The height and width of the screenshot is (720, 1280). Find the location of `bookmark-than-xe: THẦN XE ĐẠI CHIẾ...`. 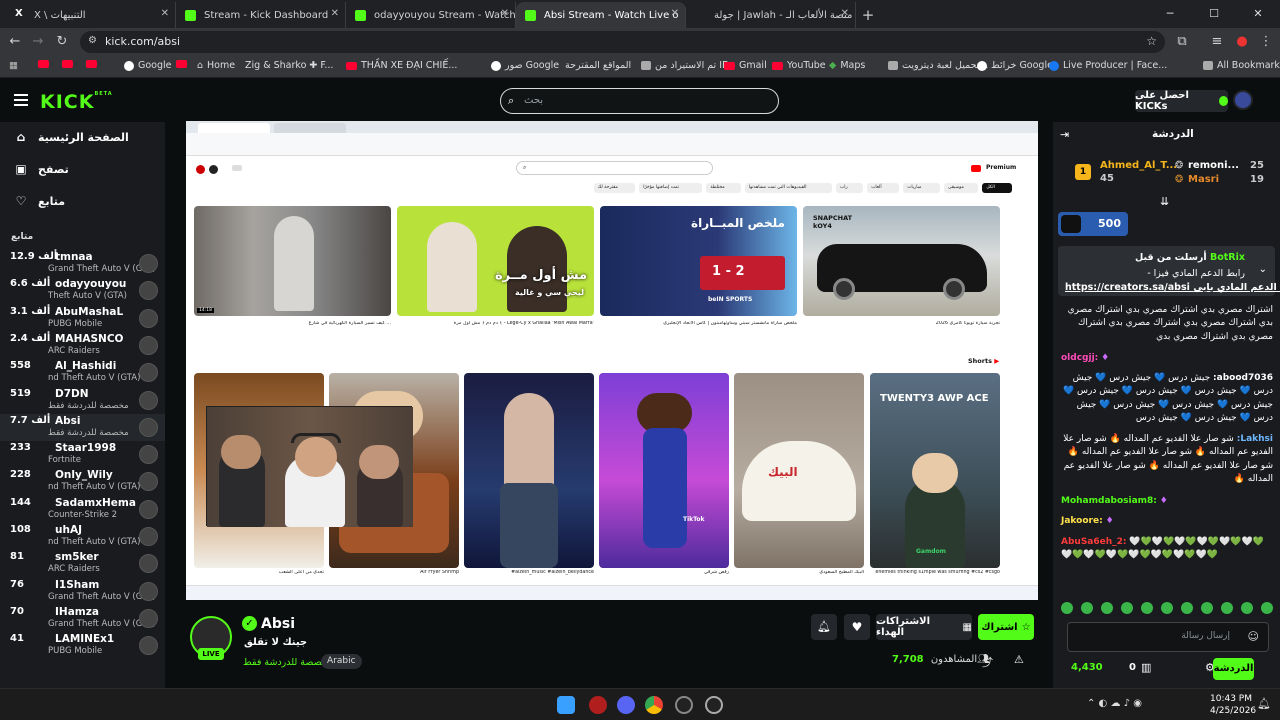

bookmark-than-xe: THẦN XE ĐẠI CHIẾ... is located at coordinates (401, 65).